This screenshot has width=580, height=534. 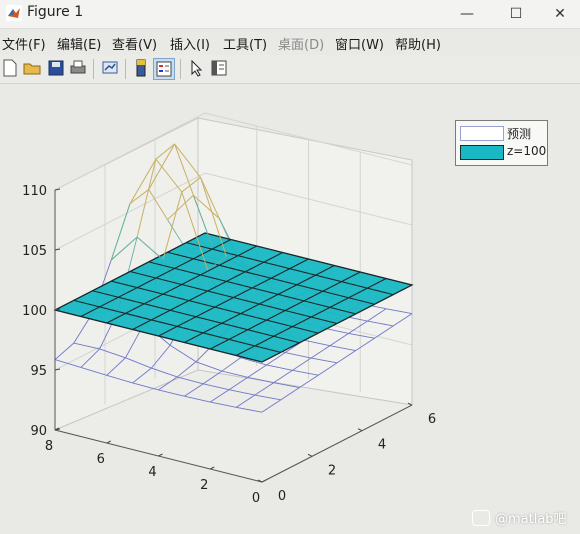 What do you see at coordinates (55, 12) in the screenshot?
I see `window-title: Figure 1` at bounding box center [55, 12].